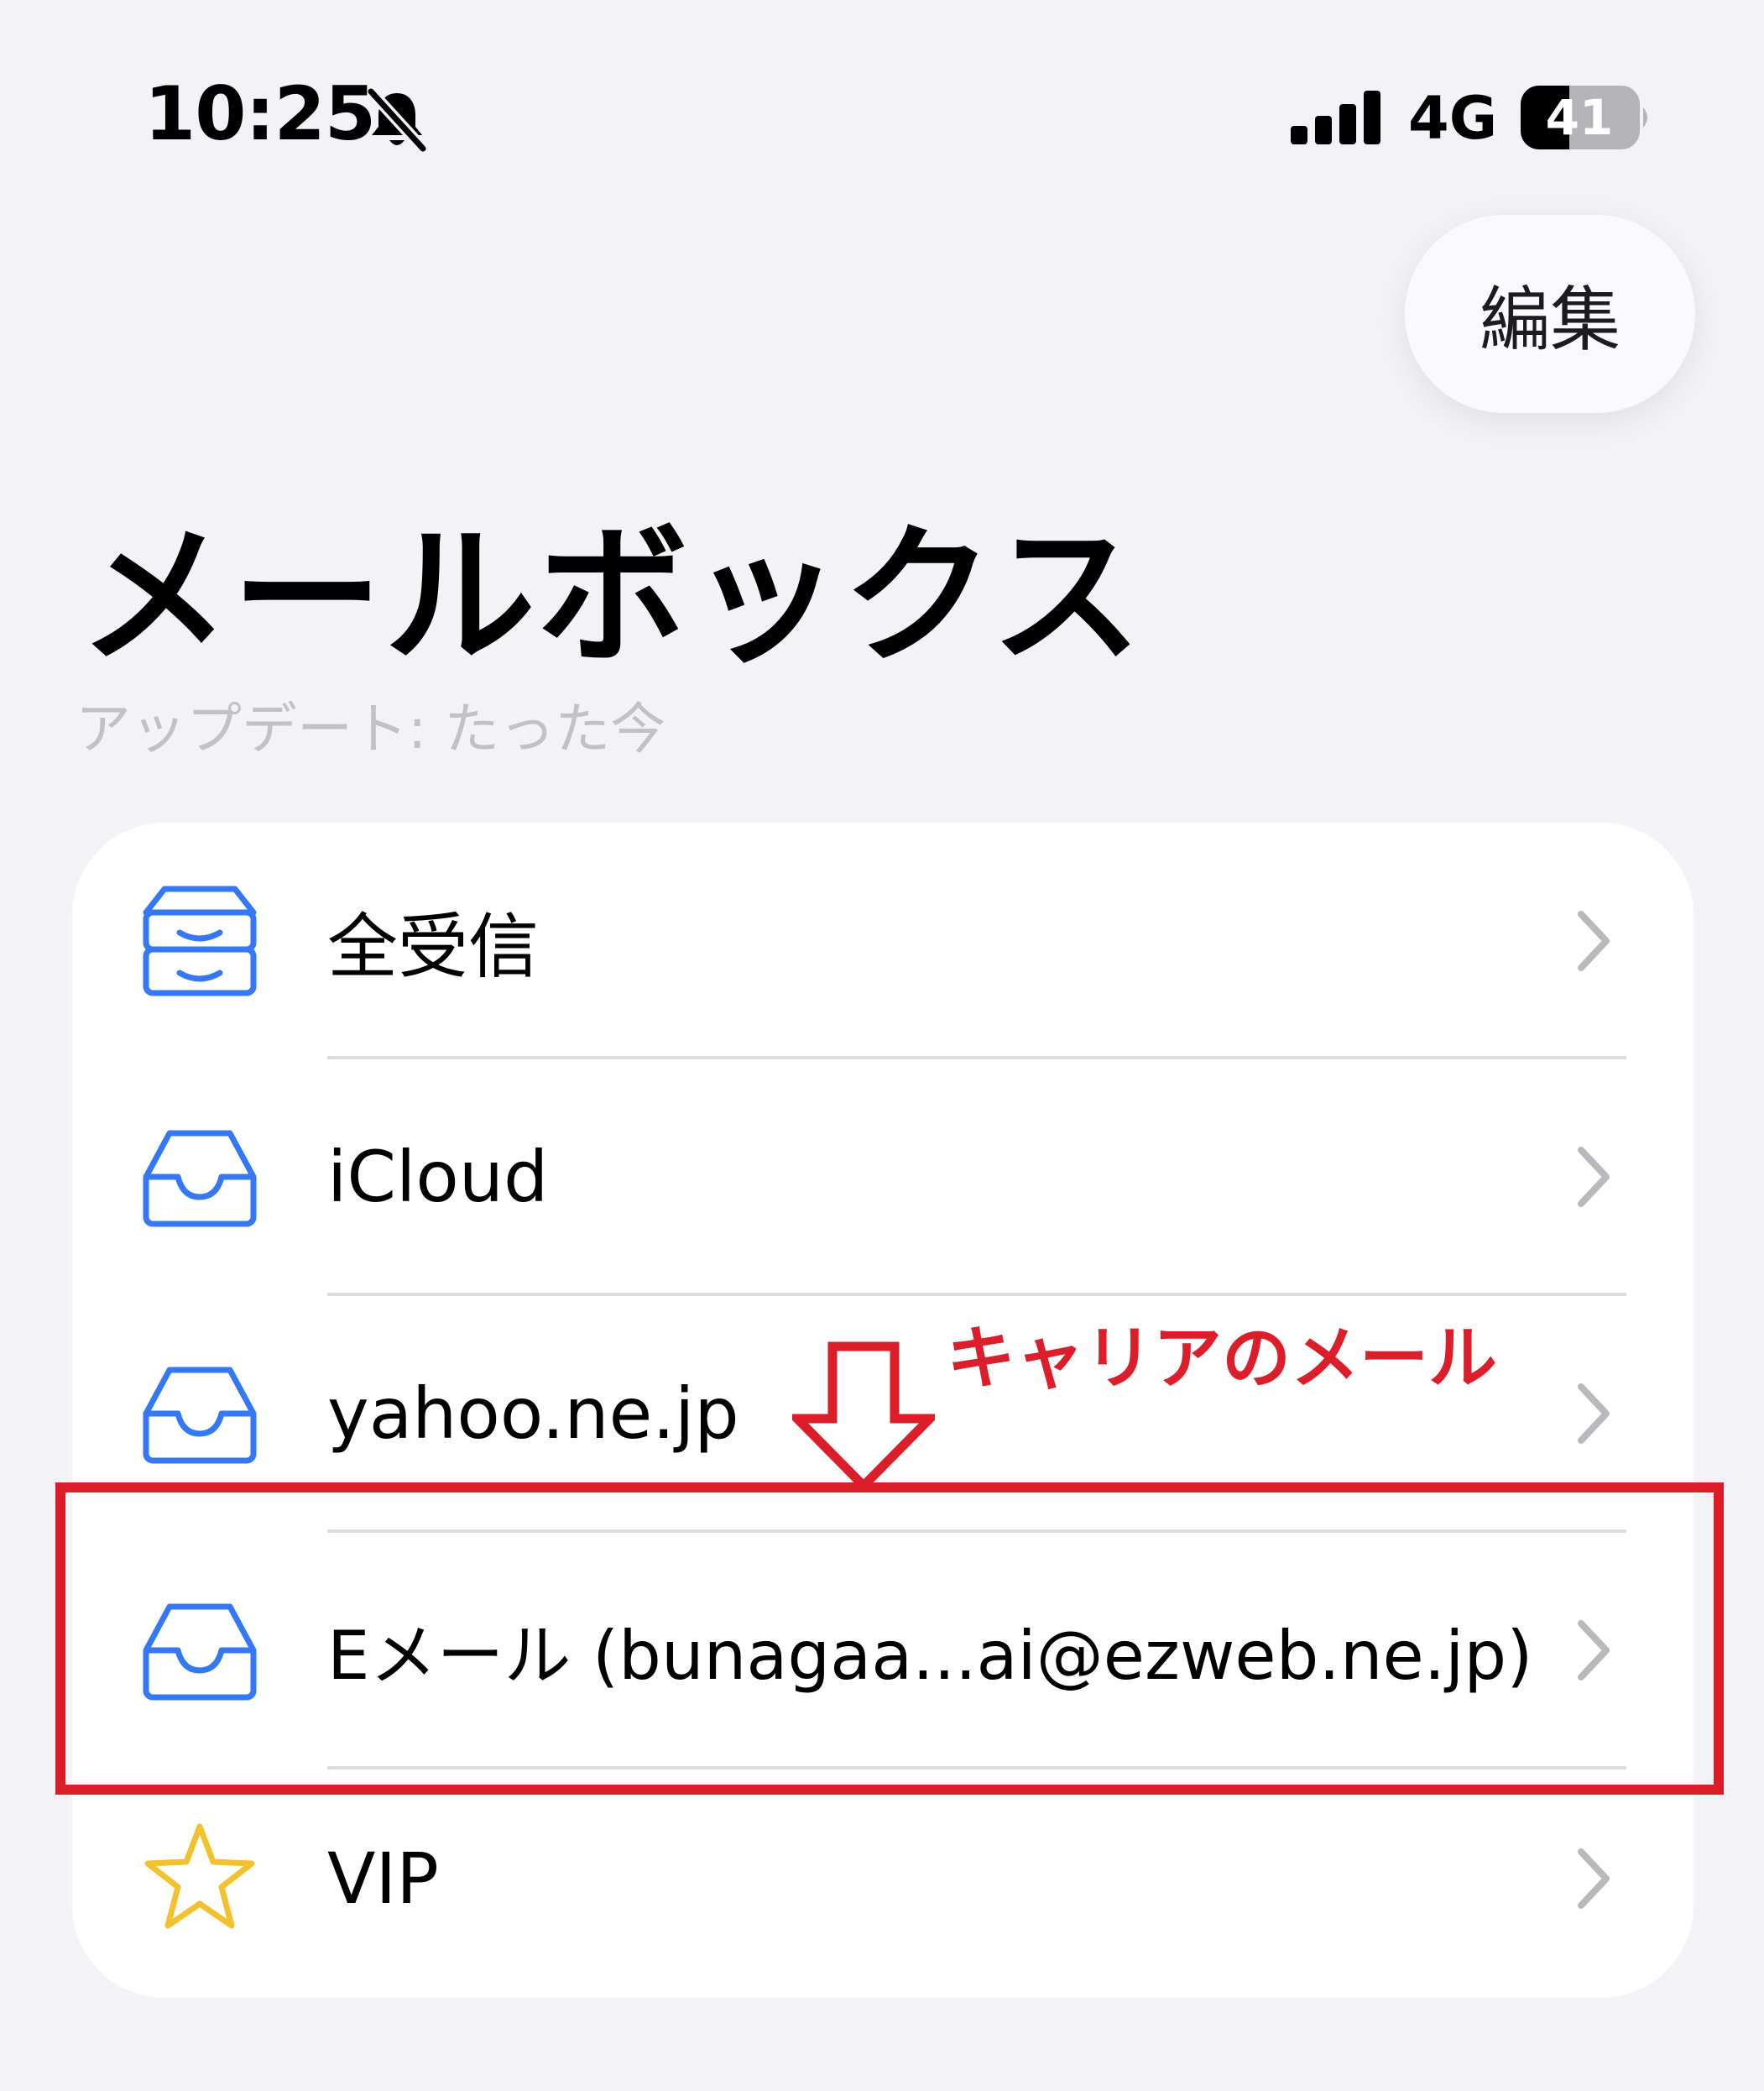 This screenshot has width=1764, height=2091. Describe the element at coordinates (260, 114) in the screenshot. I see `status-time: 10:25` at that location.